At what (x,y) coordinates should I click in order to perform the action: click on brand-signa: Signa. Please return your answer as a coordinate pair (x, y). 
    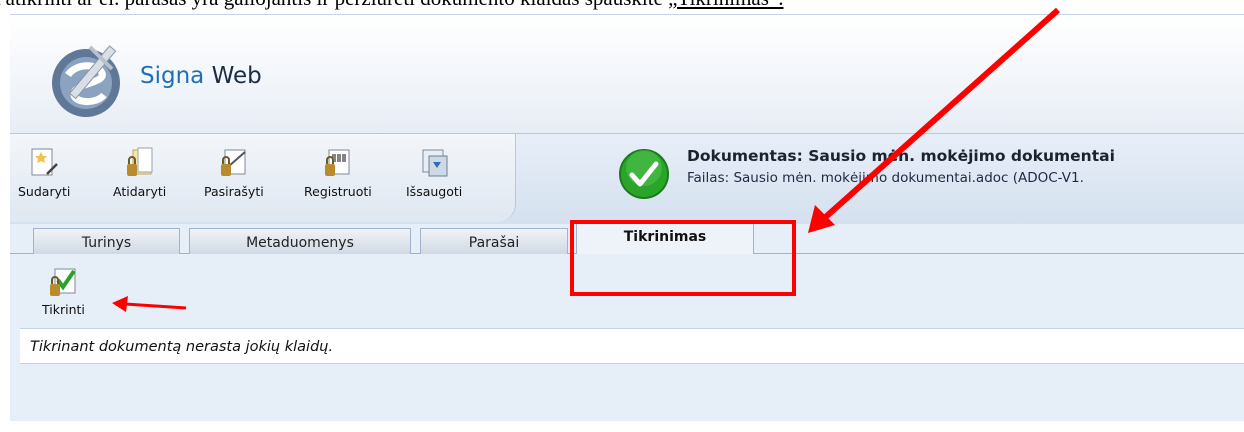
    Looking at the image, I should click on (172, 76).